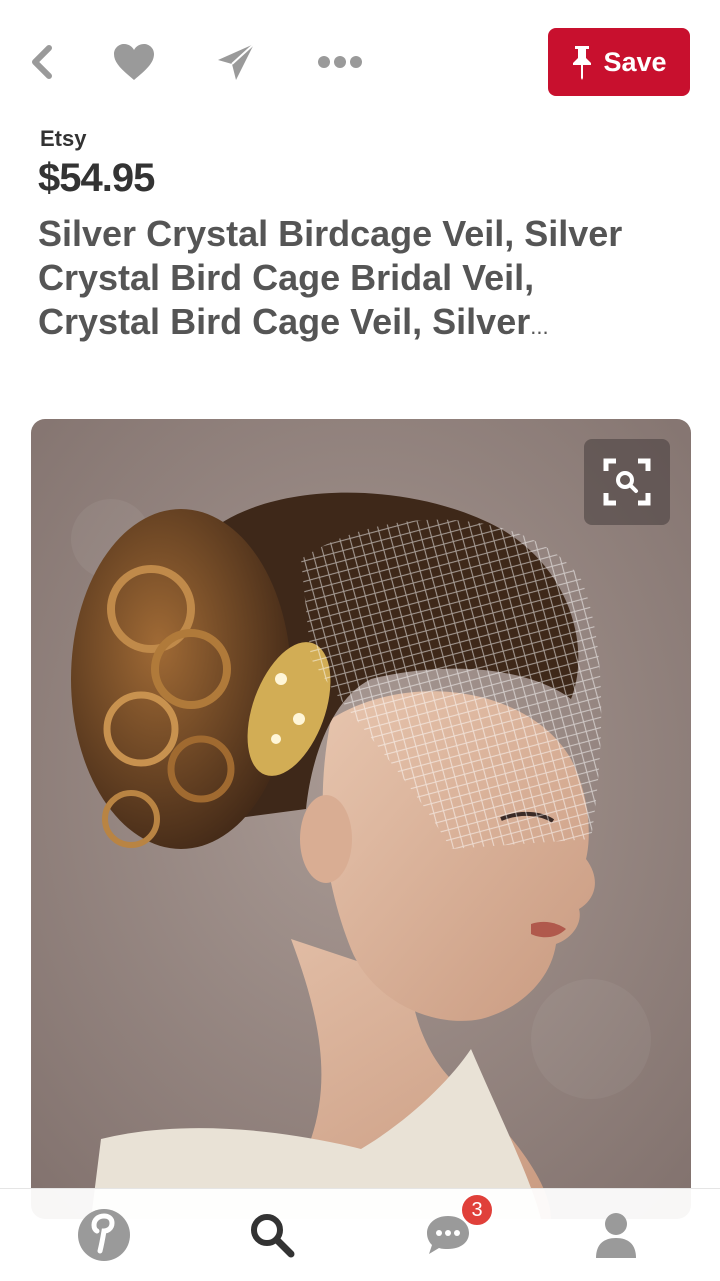  Describe the element at coordinates (272, 1235) in the screenshot. I see `search-icon` at that location.